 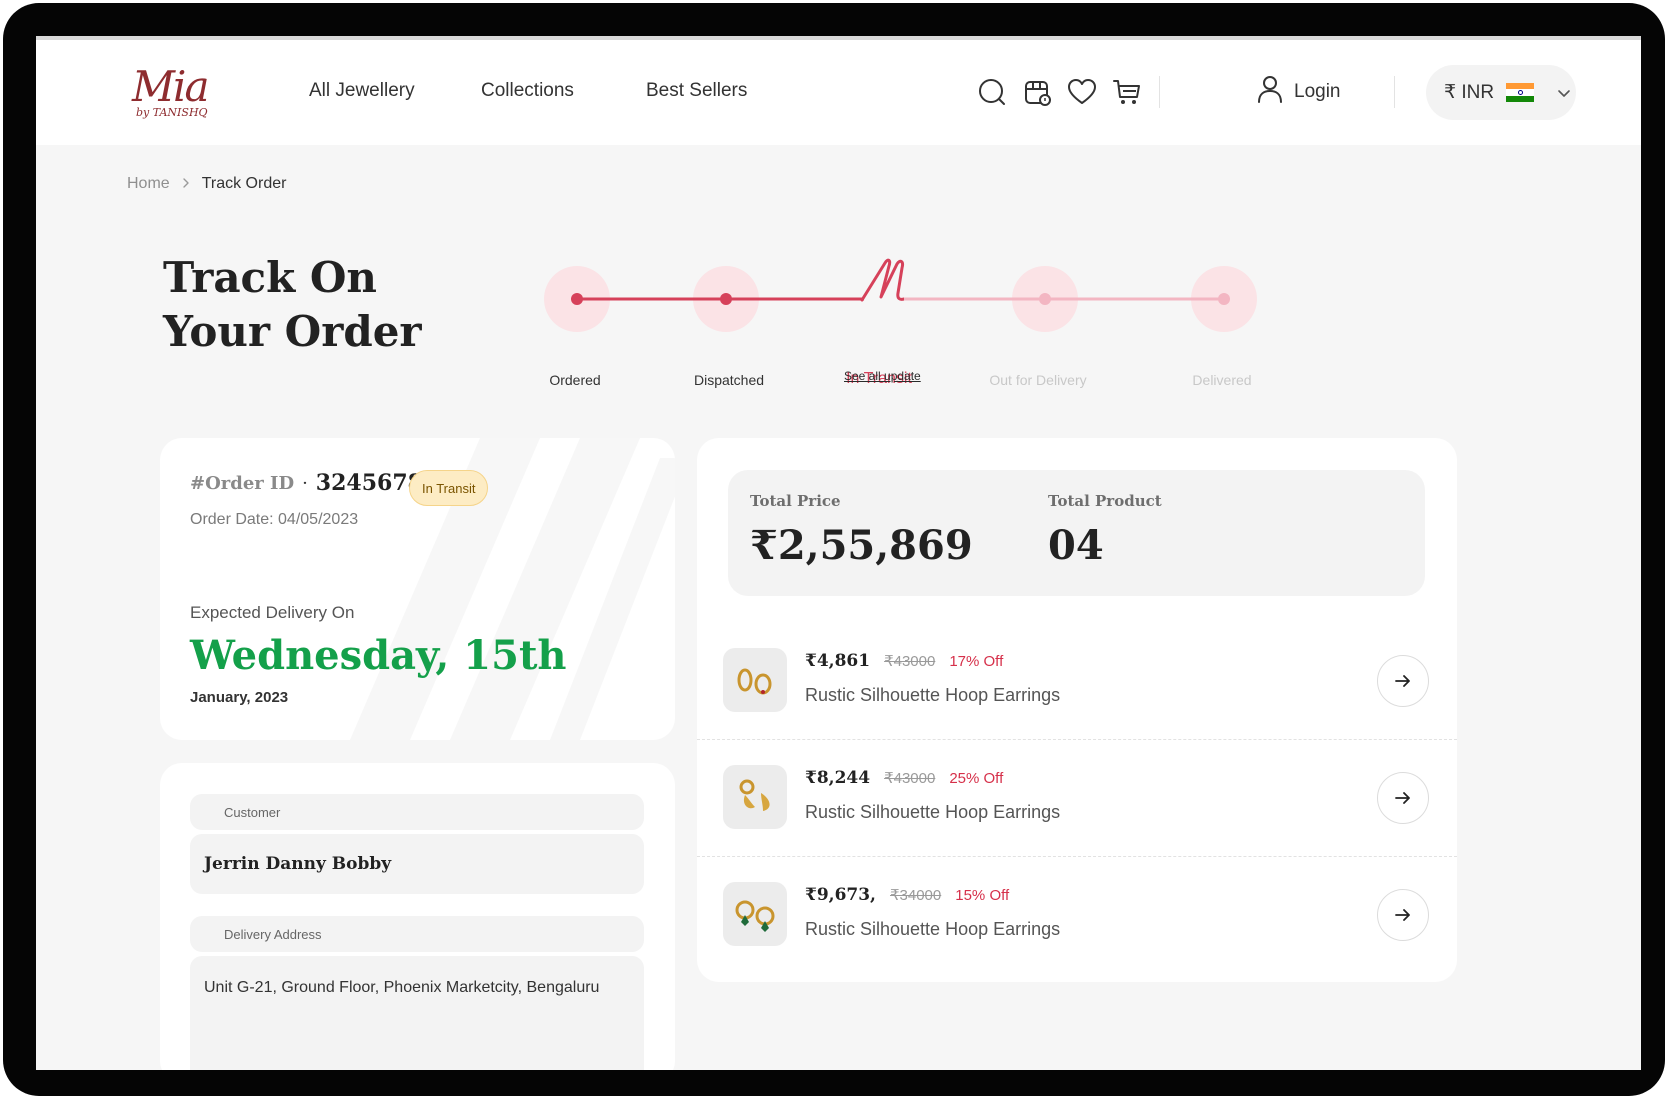 I want to click on product-discount: 17% Off, so click(x=976, y=661).